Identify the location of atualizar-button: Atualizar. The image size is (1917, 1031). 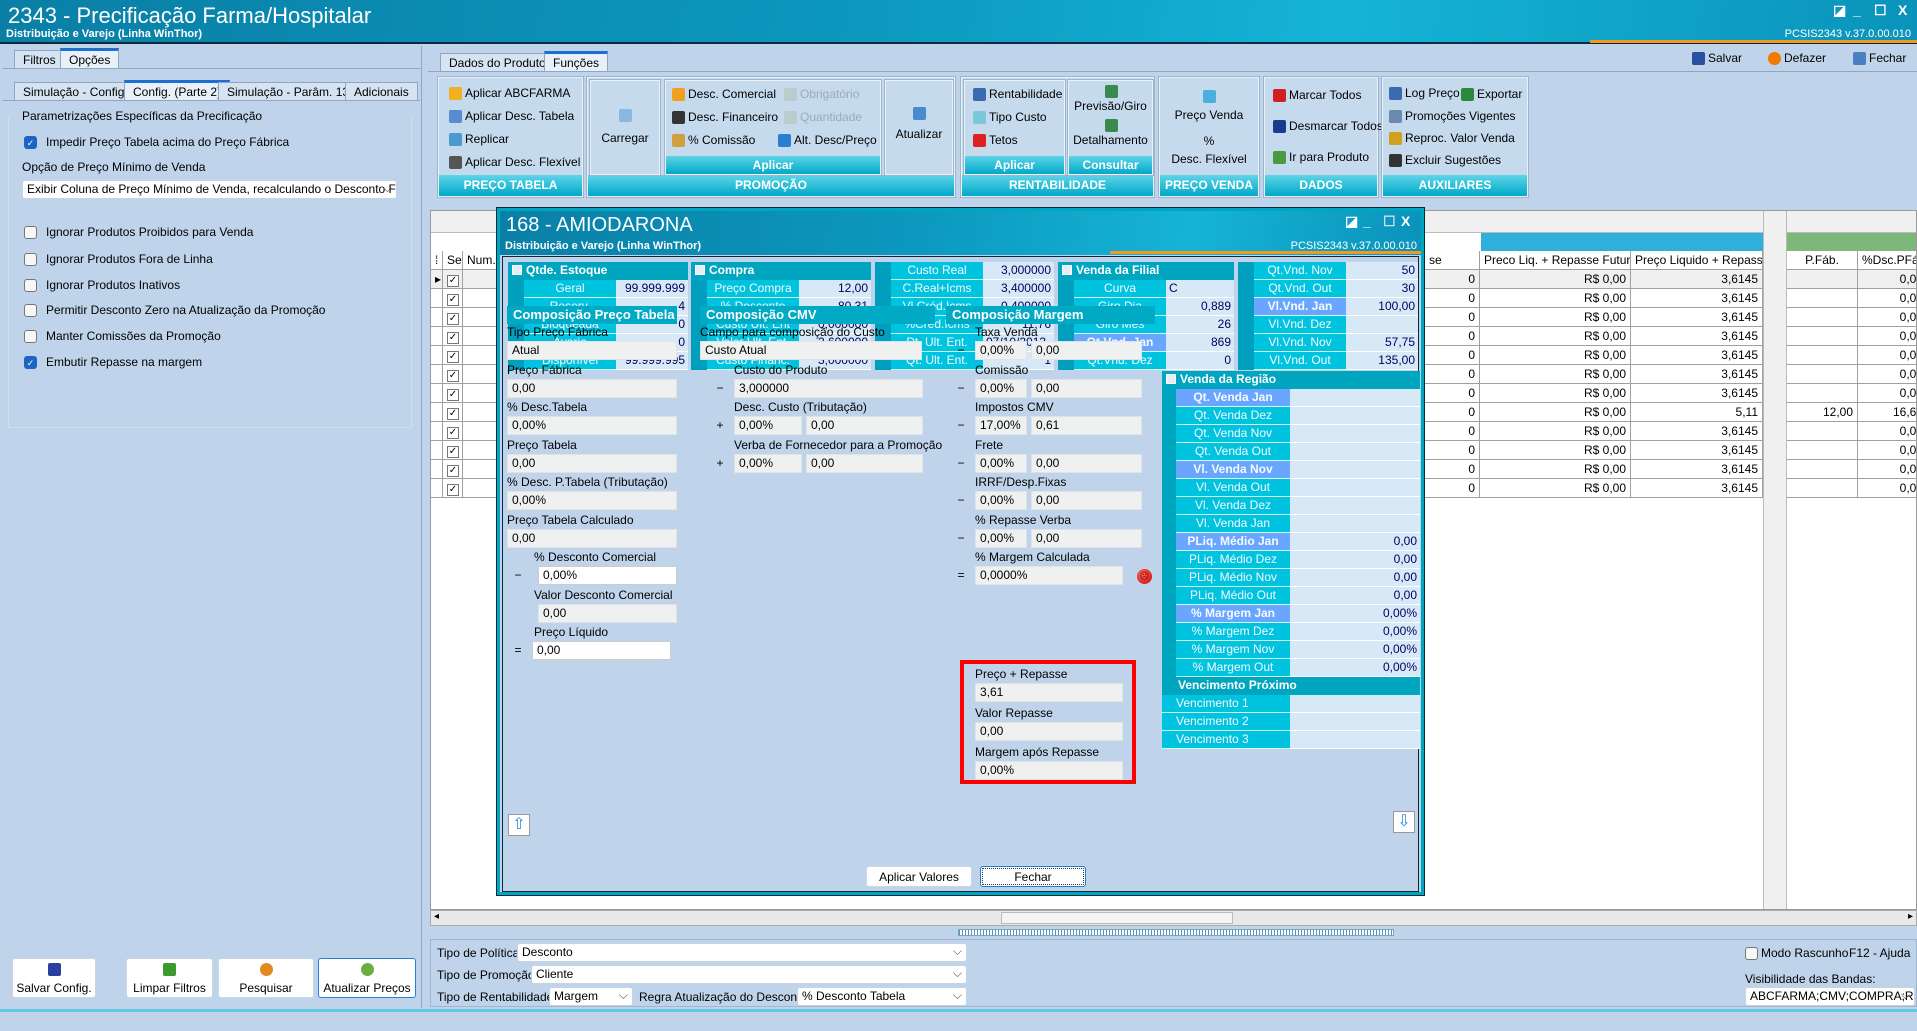
(919, 127).